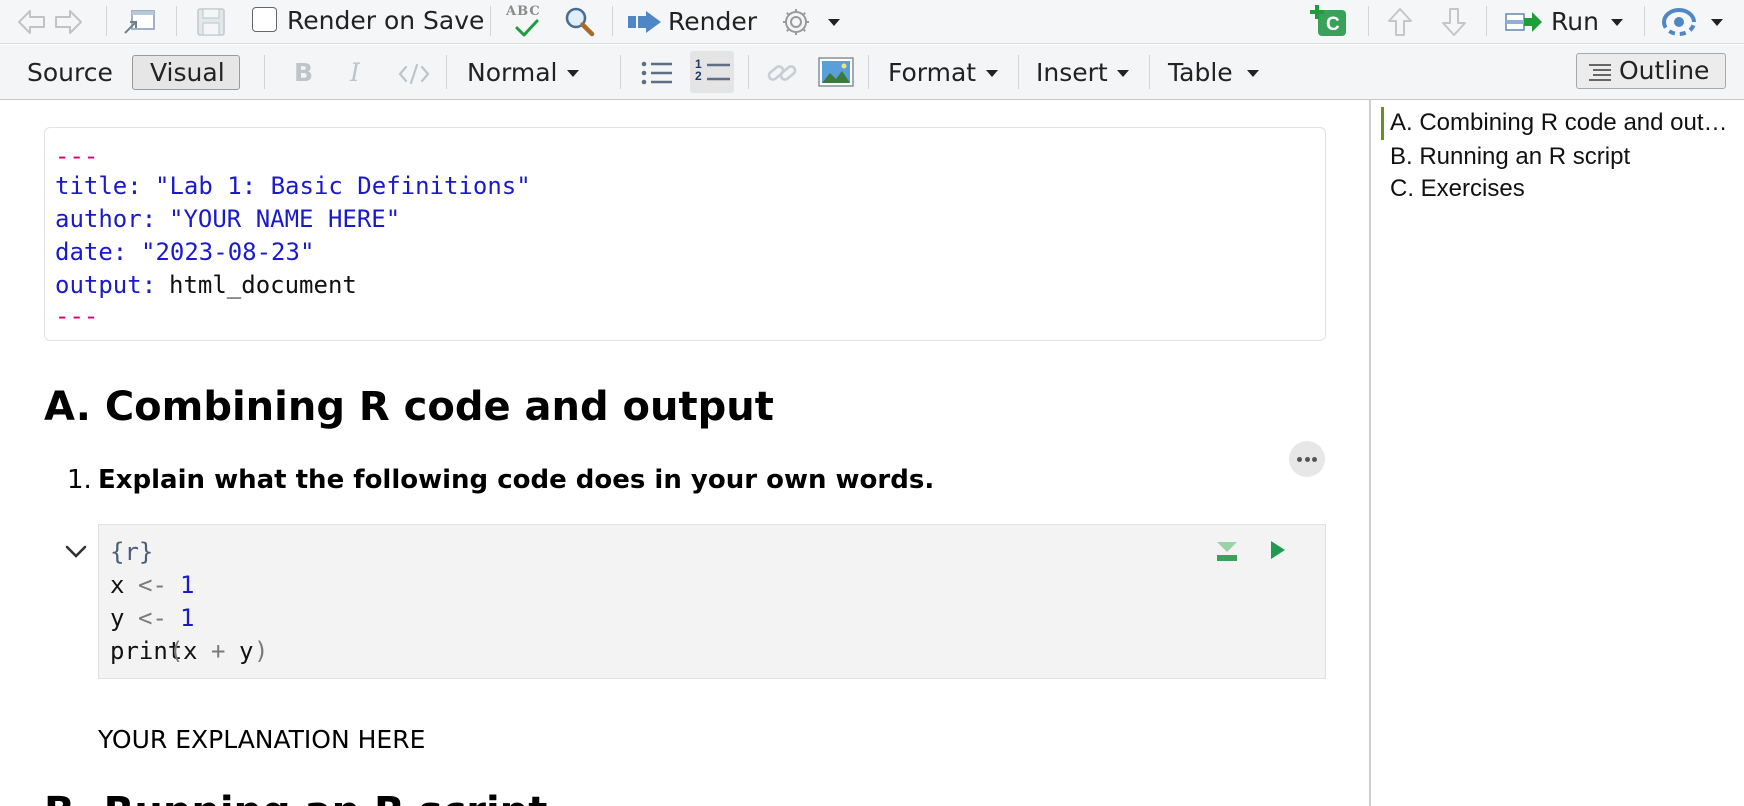  Describe the element at coordinates (91, 252) in the screenshot. I see `yaml-date-key: date:` at that location.